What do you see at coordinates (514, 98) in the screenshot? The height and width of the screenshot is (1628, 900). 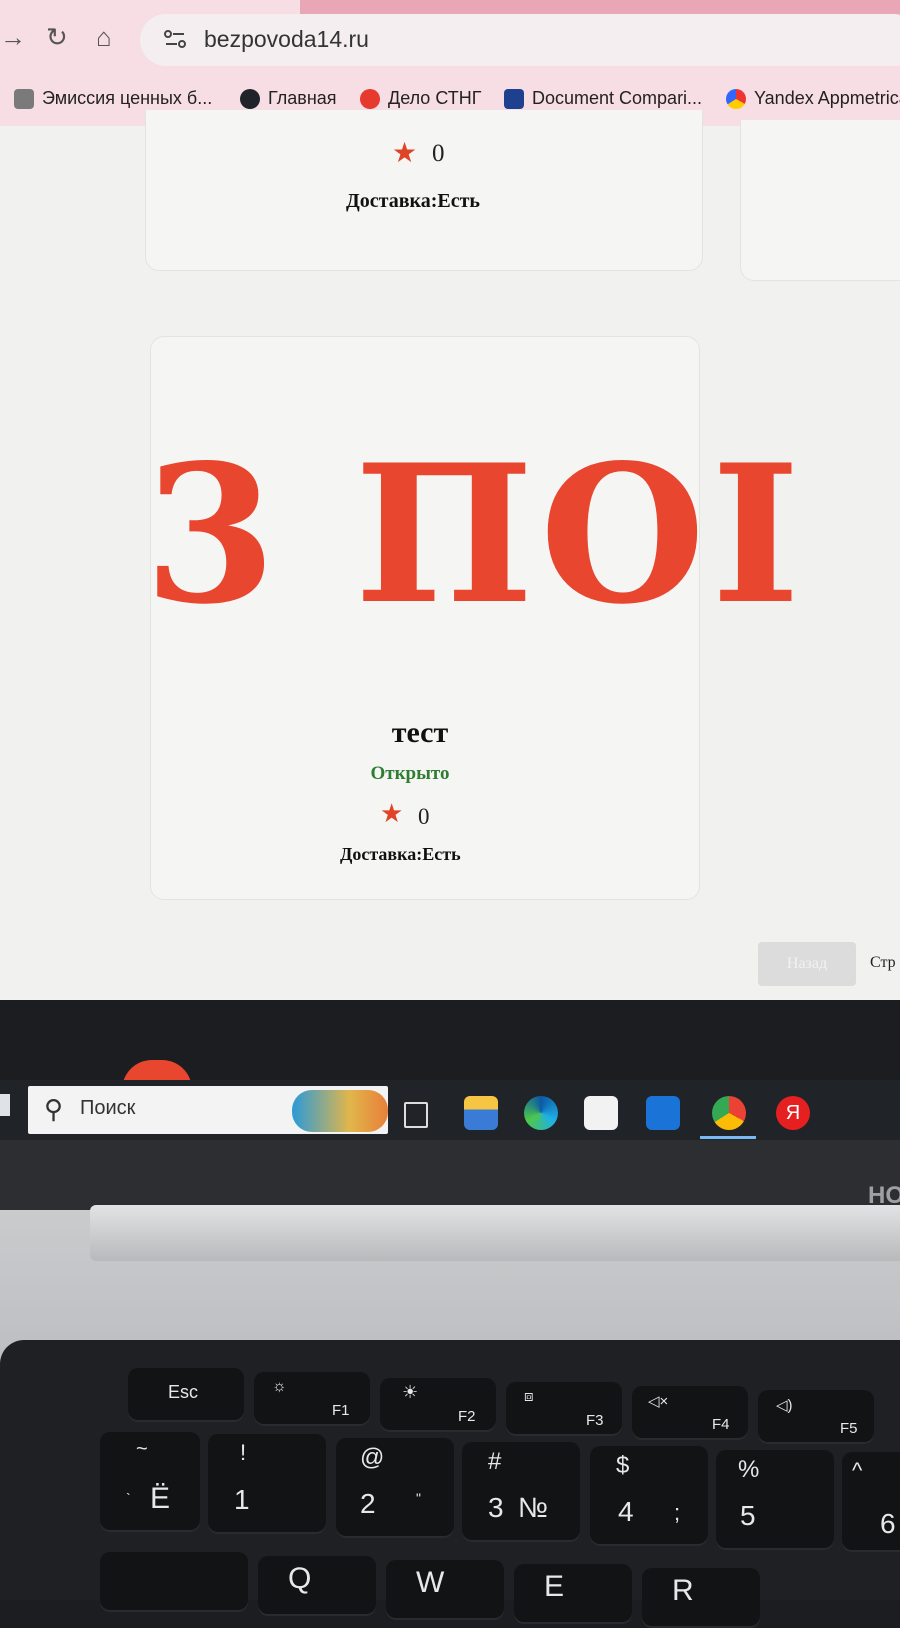 I see `document-icon` at bounding box center [514, 98].